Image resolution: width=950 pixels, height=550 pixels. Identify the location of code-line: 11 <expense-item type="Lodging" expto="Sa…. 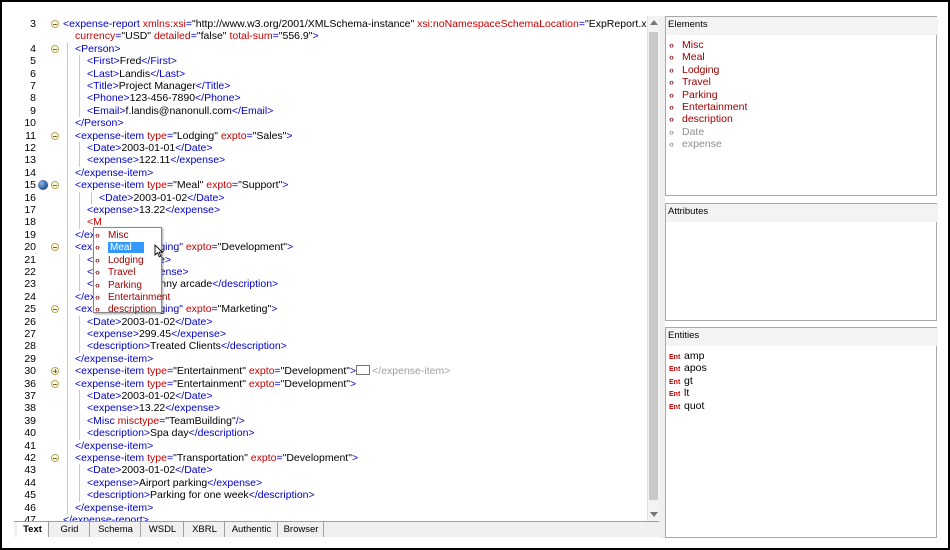
(330, 135).